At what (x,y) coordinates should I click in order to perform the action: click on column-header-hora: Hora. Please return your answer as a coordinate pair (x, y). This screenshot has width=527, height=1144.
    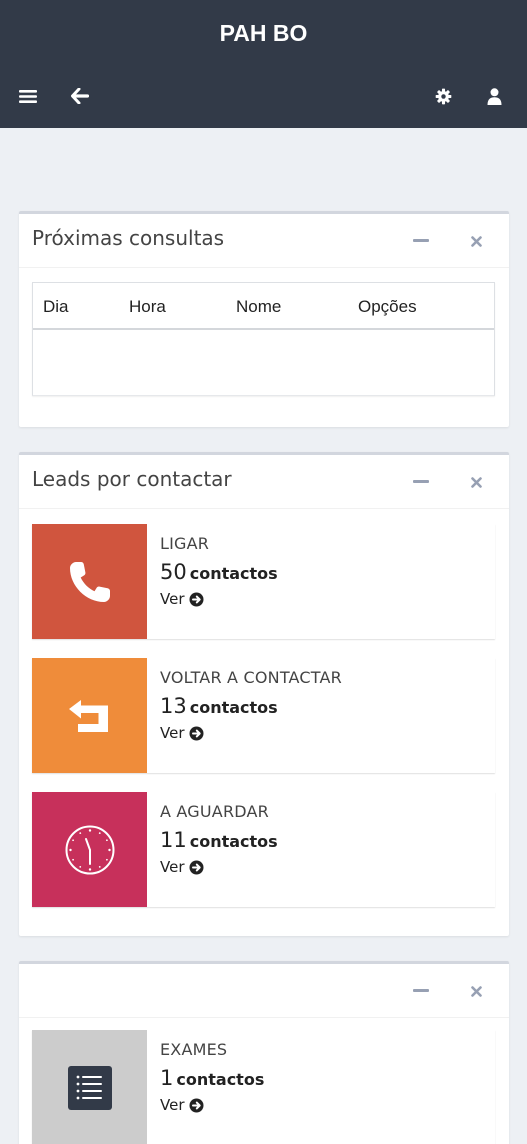
    Looking at the image, I should click on (147, 307).